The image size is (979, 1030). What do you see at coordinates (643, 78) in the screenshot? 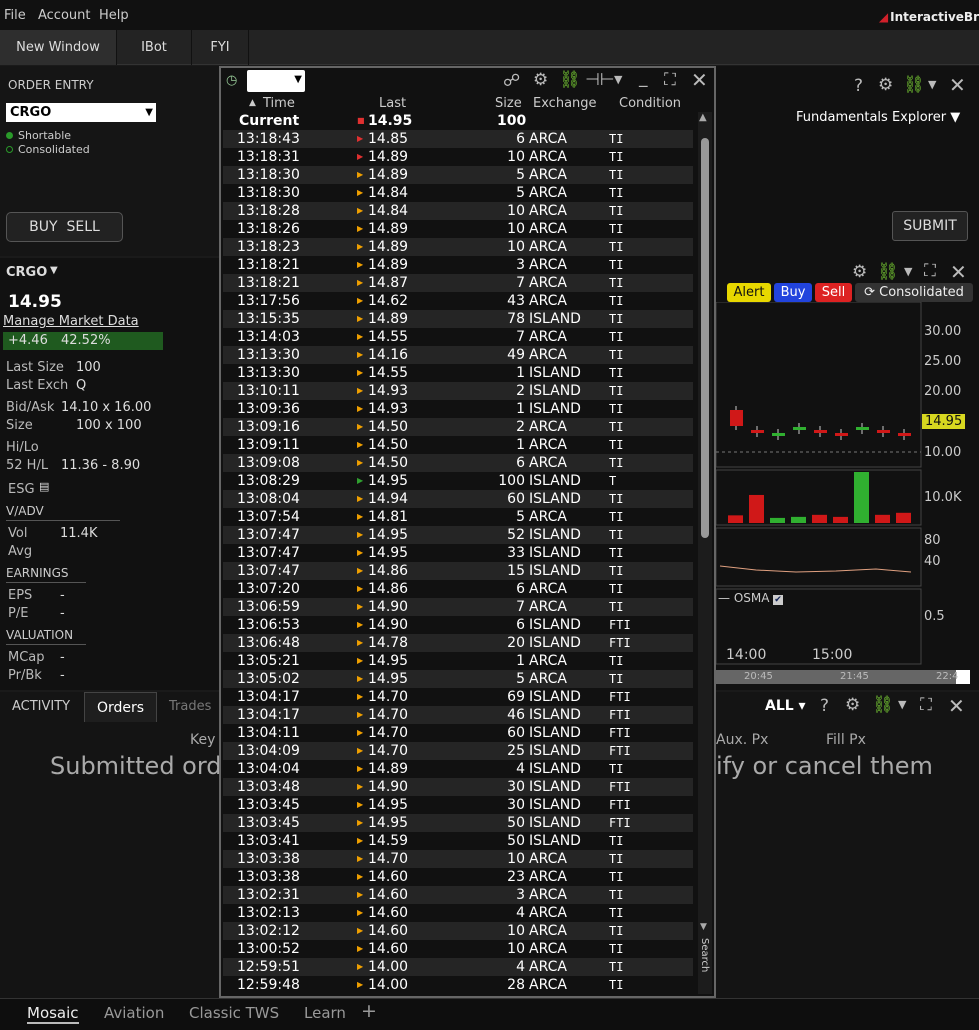
I see `minimize-icon: _` at bounding box center [643, 78].